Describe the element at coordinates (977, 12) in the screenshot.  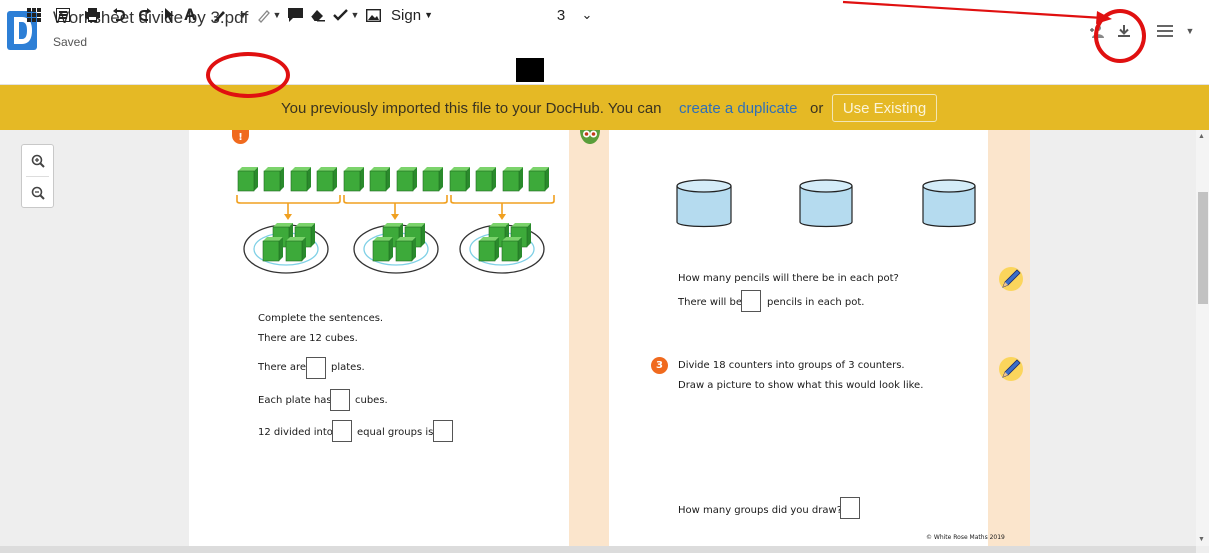
I see `annotation-arrow` at that location.